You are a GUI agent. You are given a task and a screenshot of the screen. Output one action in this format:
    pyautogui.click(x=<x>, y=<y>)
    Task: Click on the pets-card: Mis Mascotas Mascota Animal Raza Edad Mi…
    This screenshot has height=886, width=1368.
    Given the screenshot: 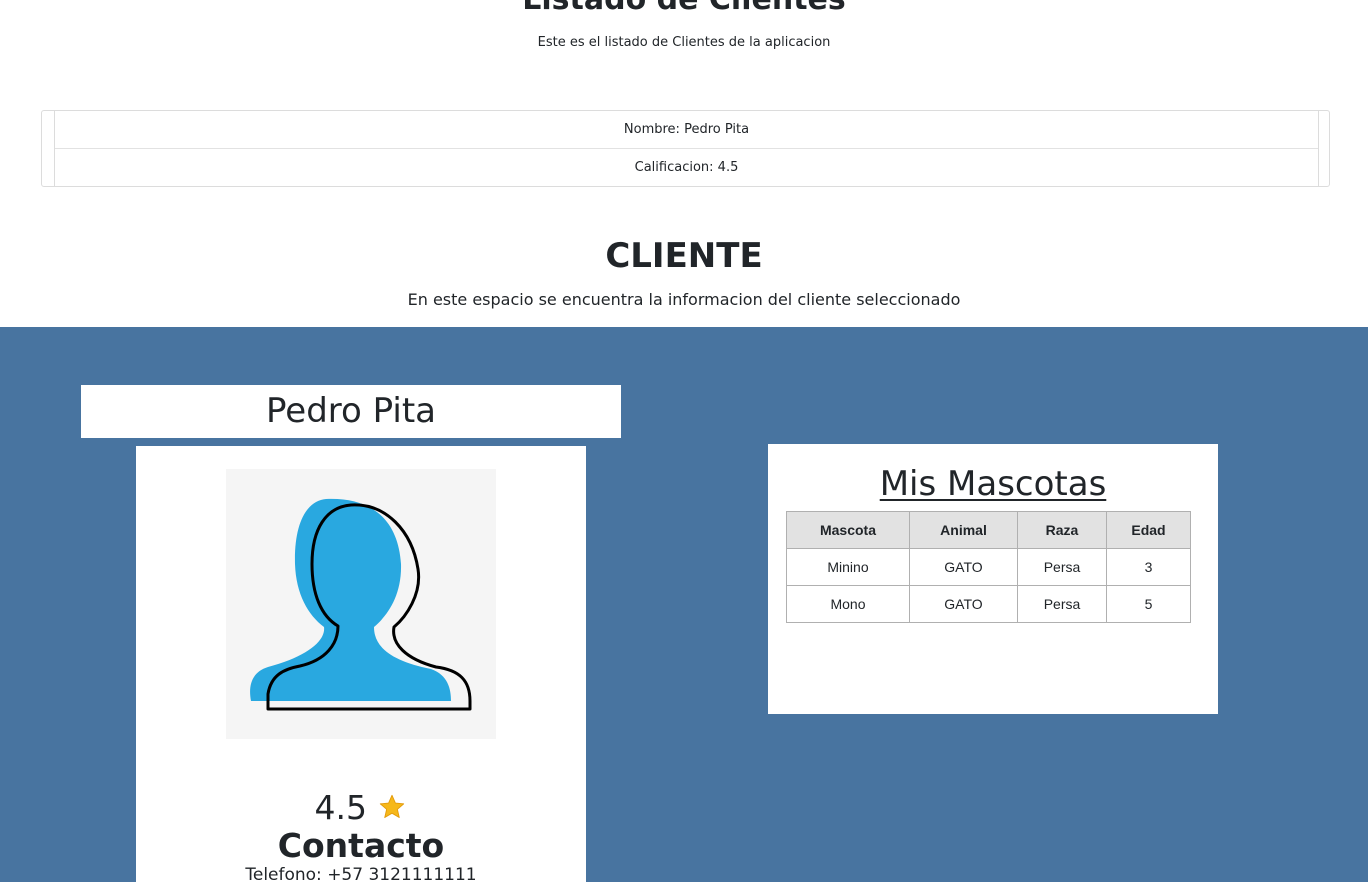 What is the action you would take?
    pyautogui.click(x=993, y=579)
    